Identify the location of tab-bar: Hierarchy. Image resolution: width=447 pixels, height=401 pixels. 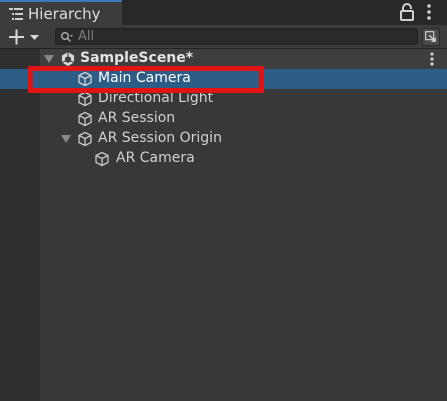
(223, 12).